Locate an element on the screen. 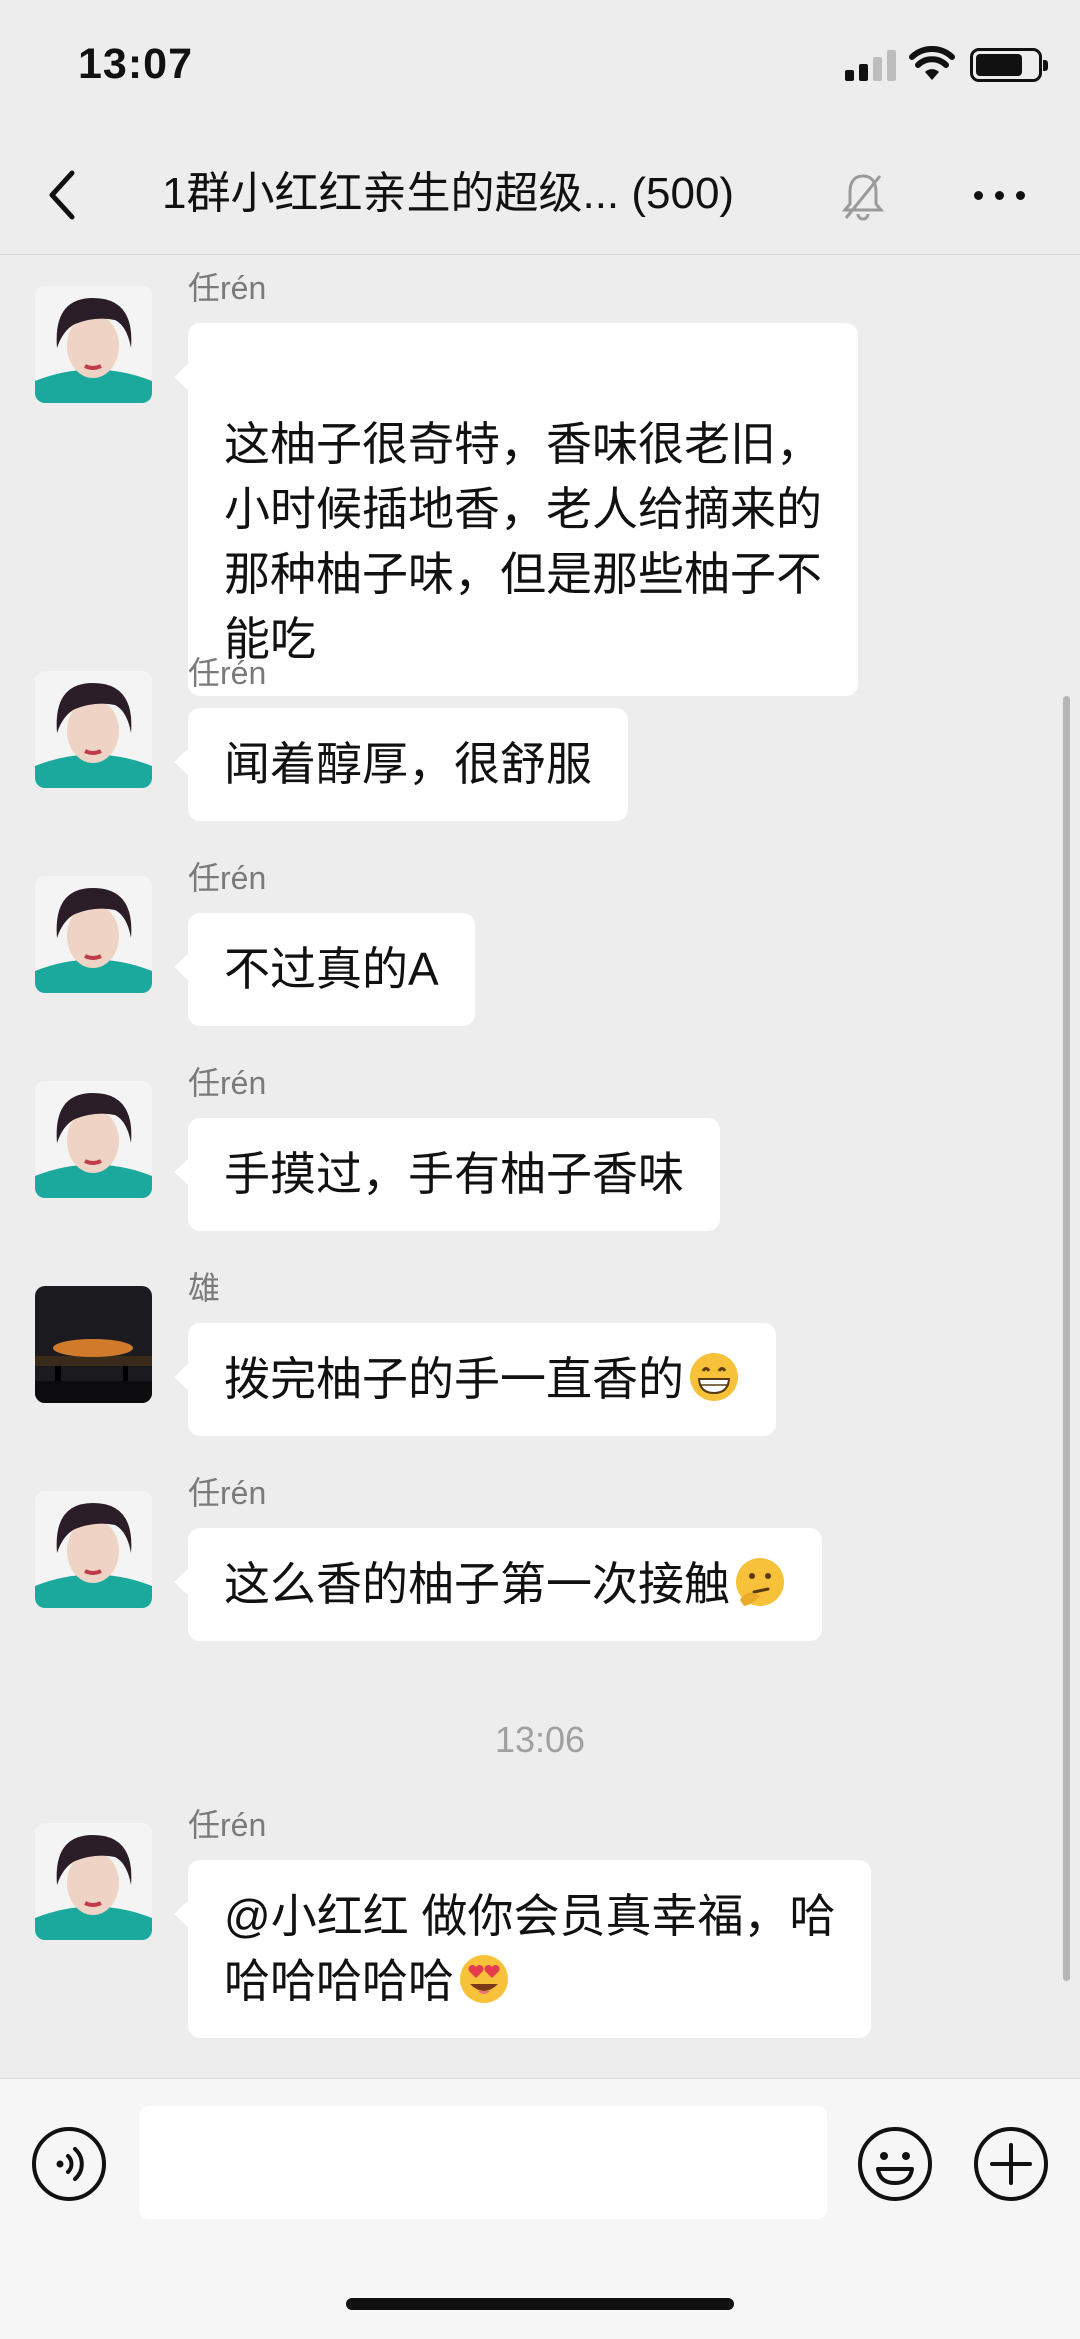 Image resolution: width=1080 pixels, height=2339 pixels. input-bar is located at coordinates (540, 2208).